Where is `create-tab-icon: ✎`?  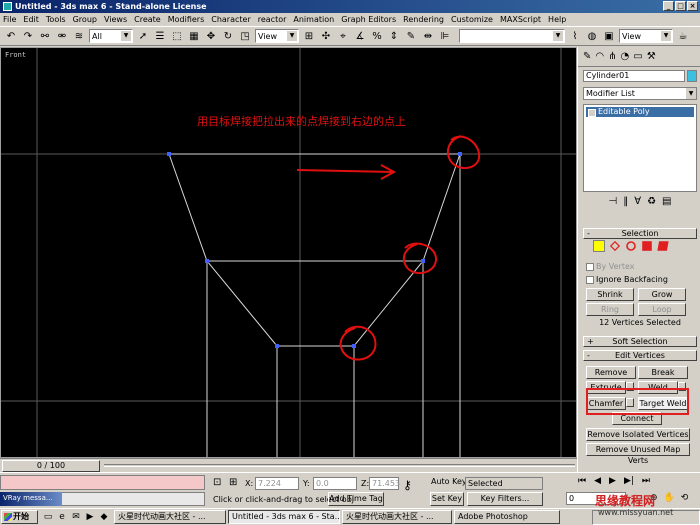
create-tab-icon: ✎ is located at coordinates (587, 56).